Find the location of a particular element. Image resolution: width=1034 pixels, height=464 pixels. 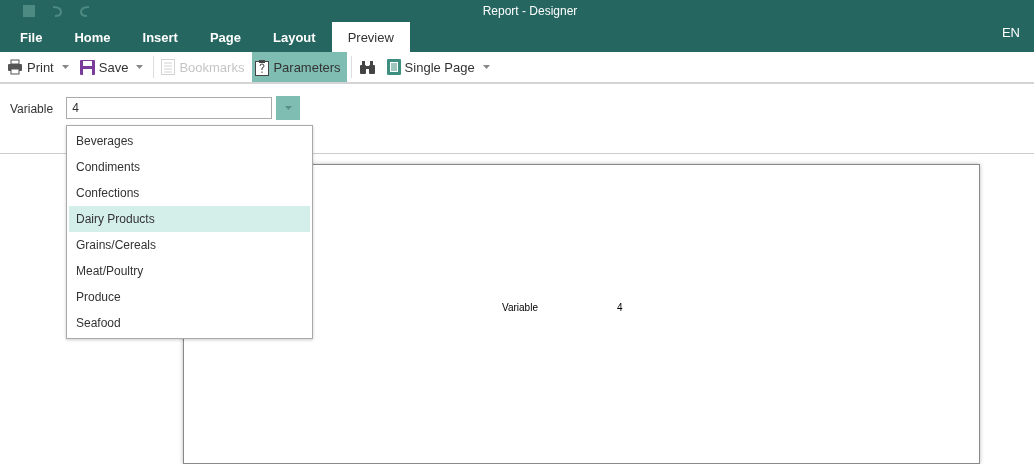

dropdown-button is located at coordinates (288, 108).